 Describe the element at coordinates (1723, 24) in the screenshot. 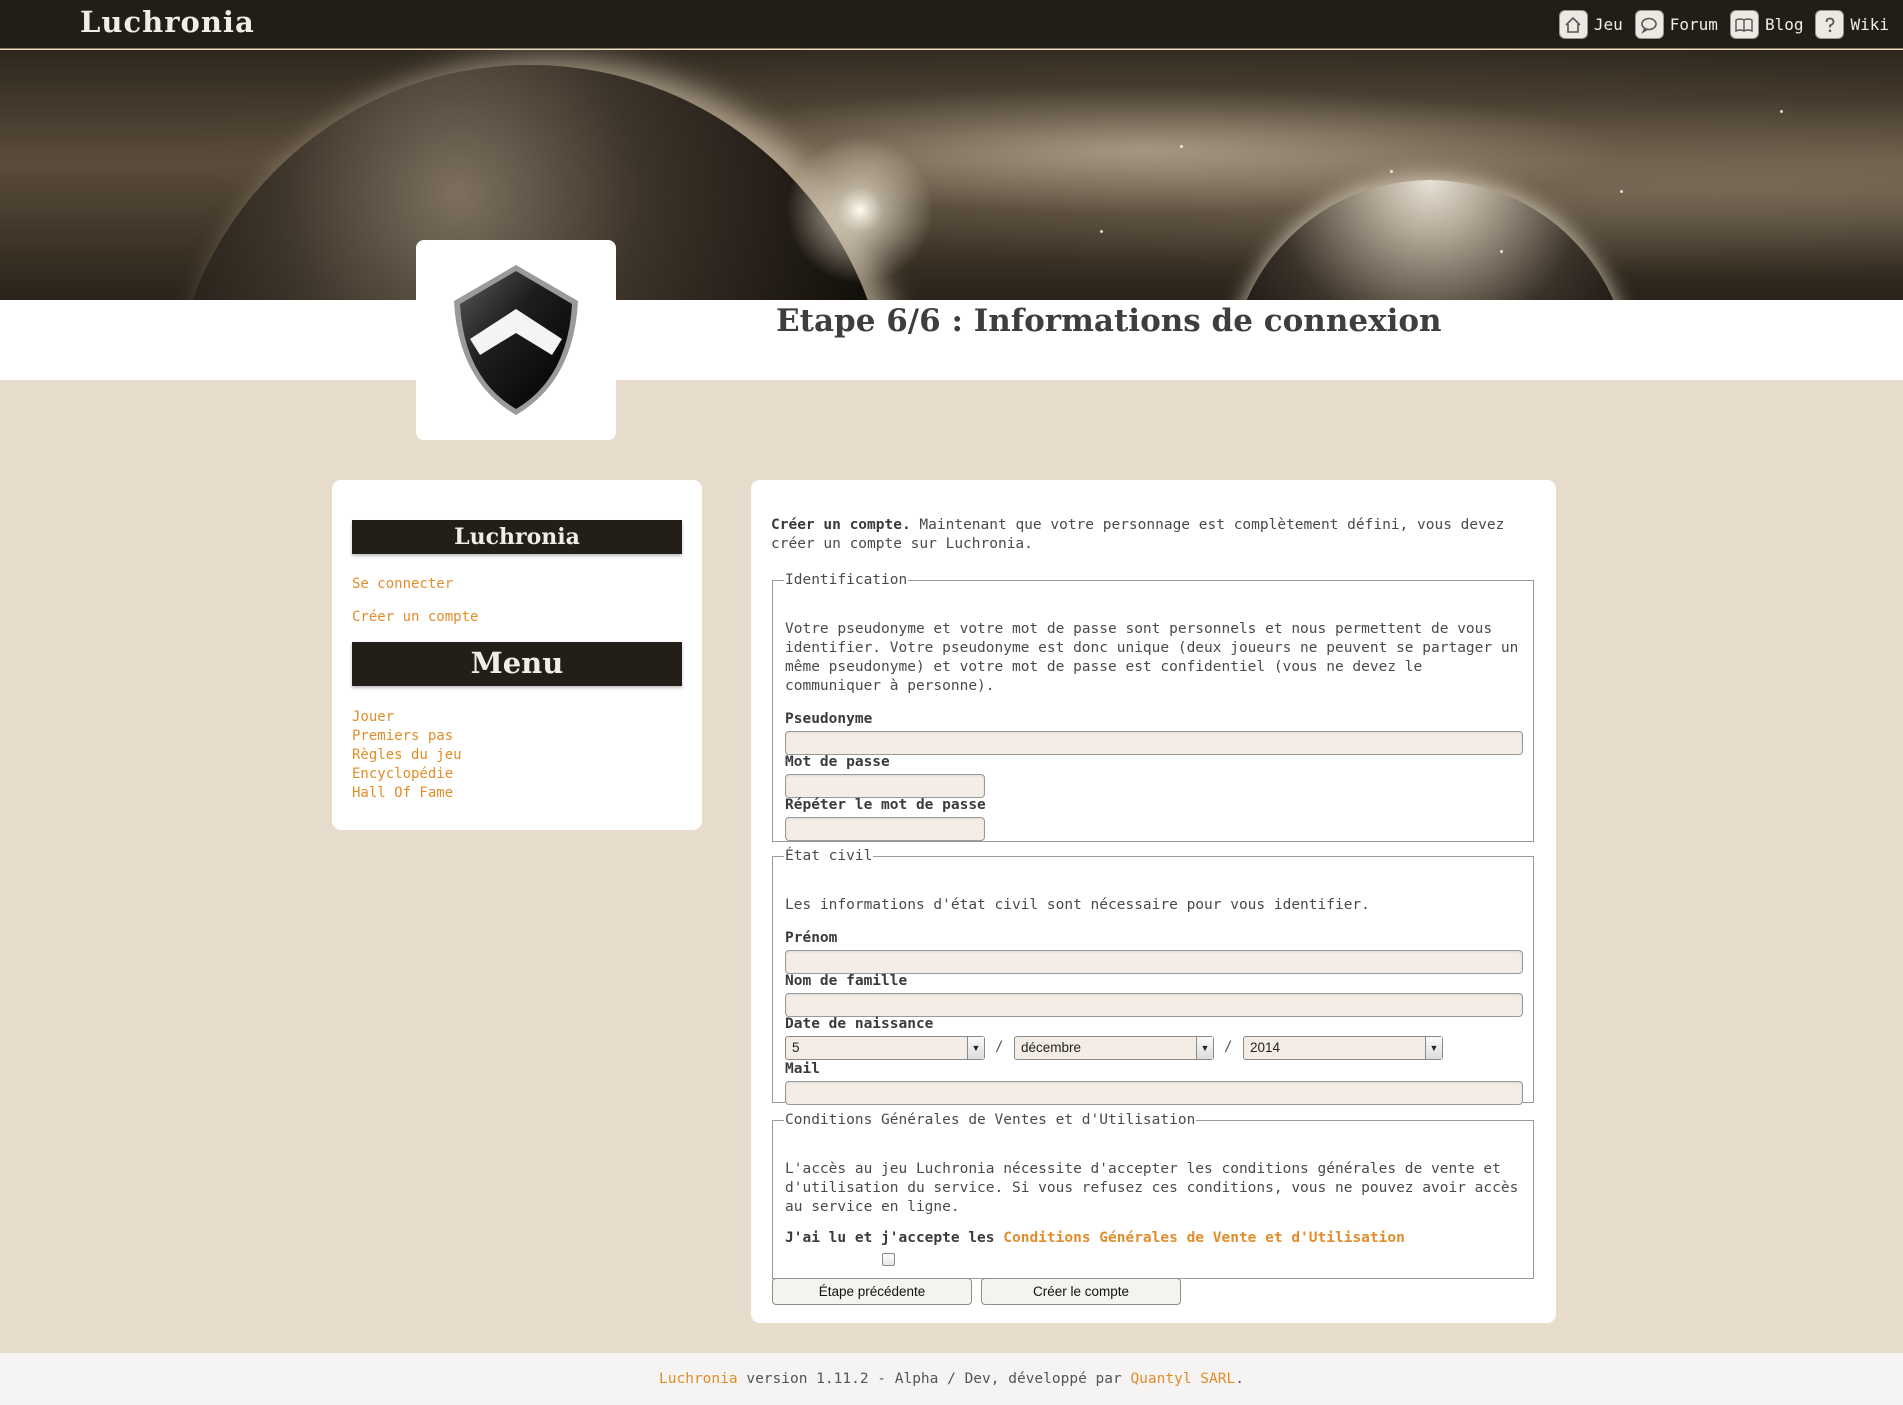

I see `top-nav: Jeu Forum Blog Wiki` at that location.